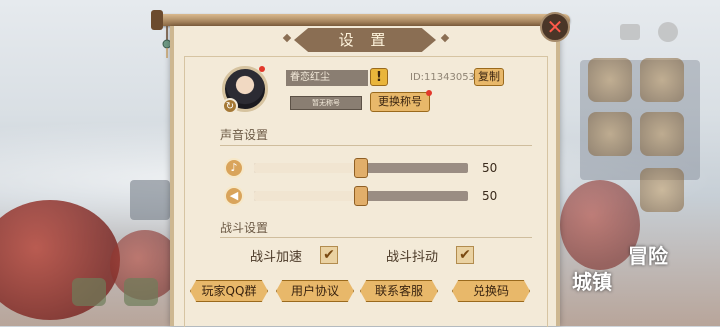  I want to click on effects-volume-value: 50, so click(490, 196).